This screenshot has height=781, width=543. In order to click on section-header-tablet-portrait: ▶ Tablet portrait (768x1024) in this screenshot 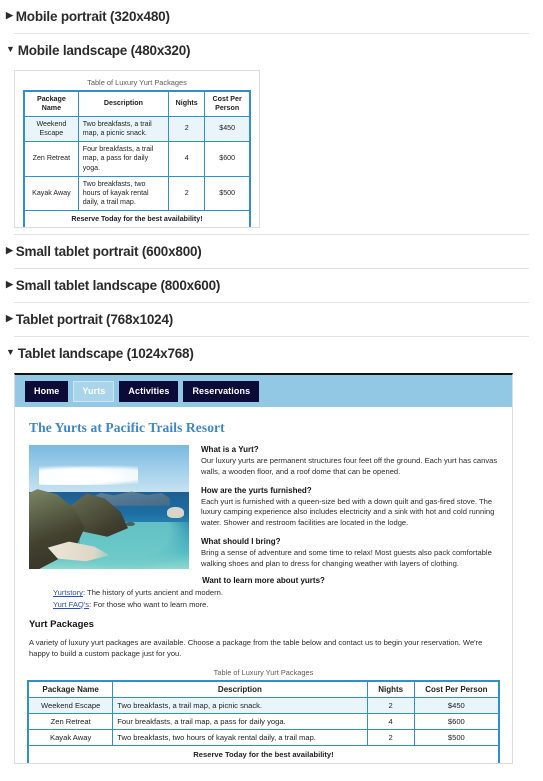, I will do `click(271, 319)`.